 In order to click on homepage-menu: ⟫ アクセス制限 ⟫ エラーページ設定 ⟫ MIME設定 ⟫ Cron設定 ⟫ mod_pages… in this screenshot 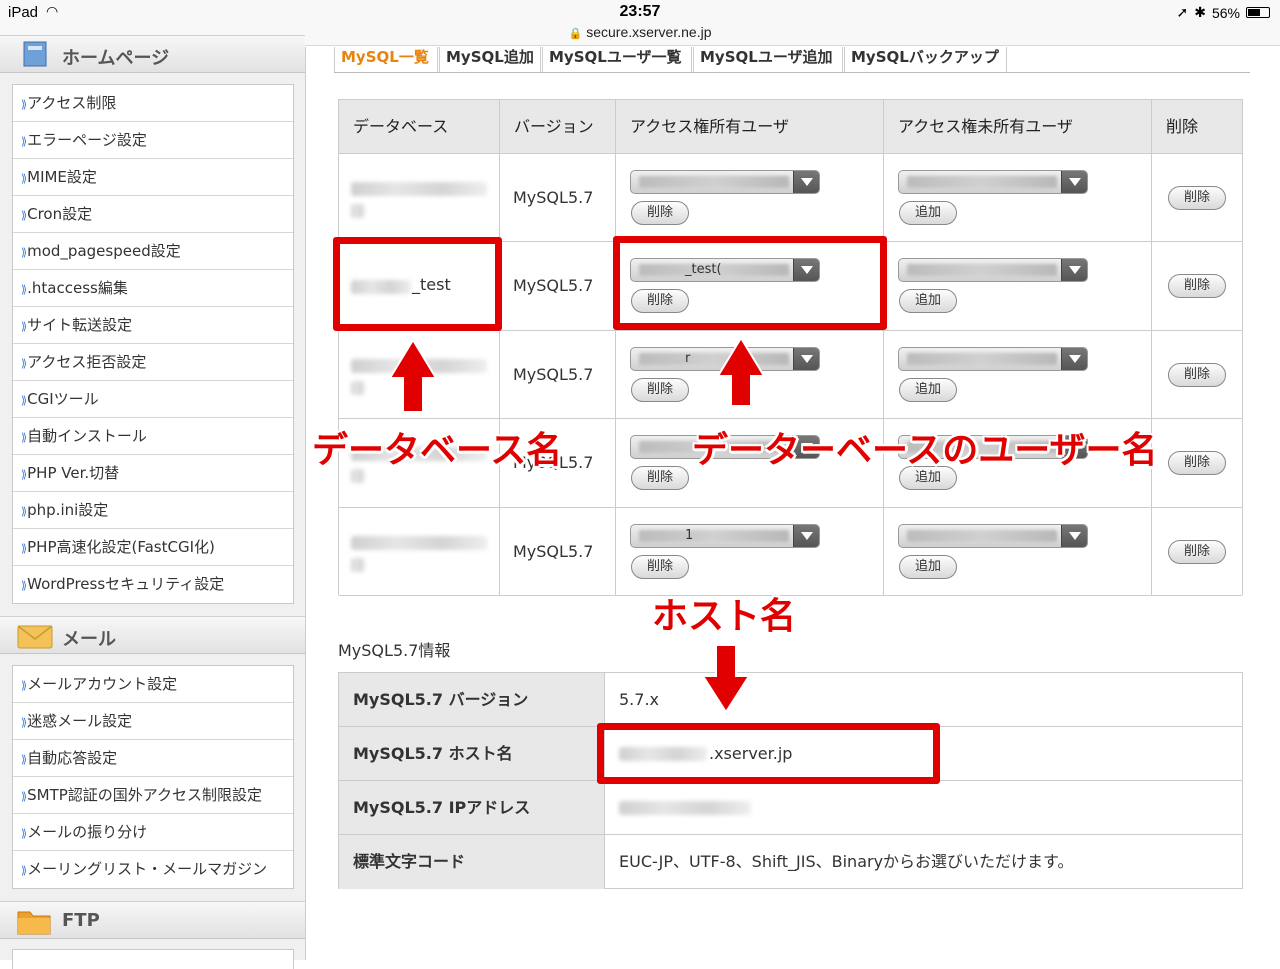, I will do `click(153, 344)`.